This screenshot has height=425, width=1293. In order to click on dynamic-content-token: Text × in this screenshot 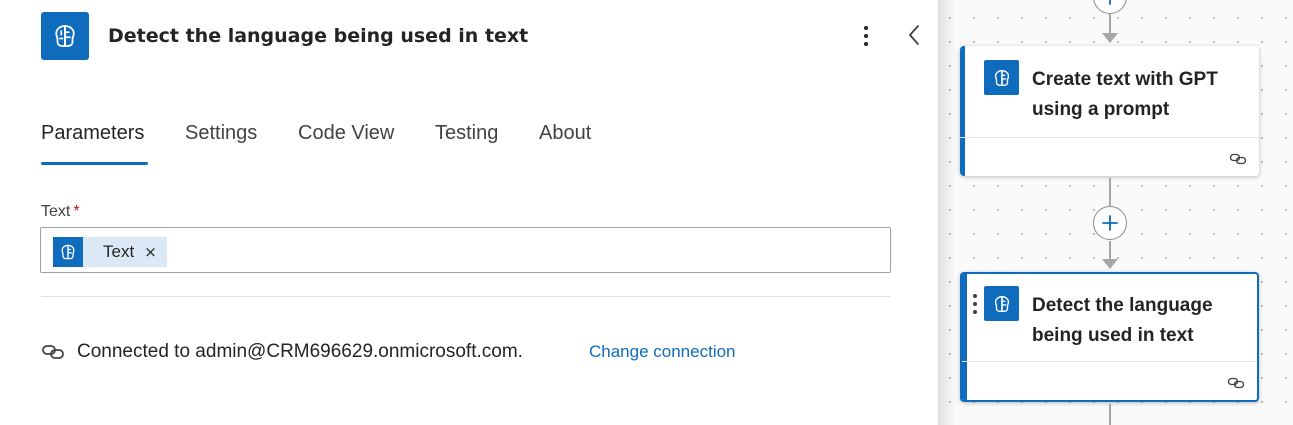, I will do `click(110, 252)`.